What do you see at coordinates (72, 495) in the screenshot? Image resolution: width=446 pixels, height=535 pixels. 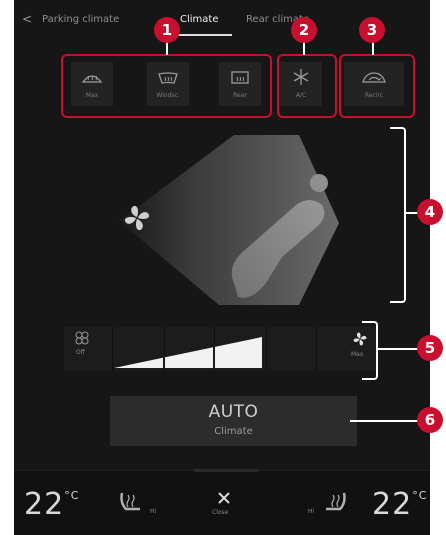 I see `left-temp-unit: °C` at bounding box center [72, 495].